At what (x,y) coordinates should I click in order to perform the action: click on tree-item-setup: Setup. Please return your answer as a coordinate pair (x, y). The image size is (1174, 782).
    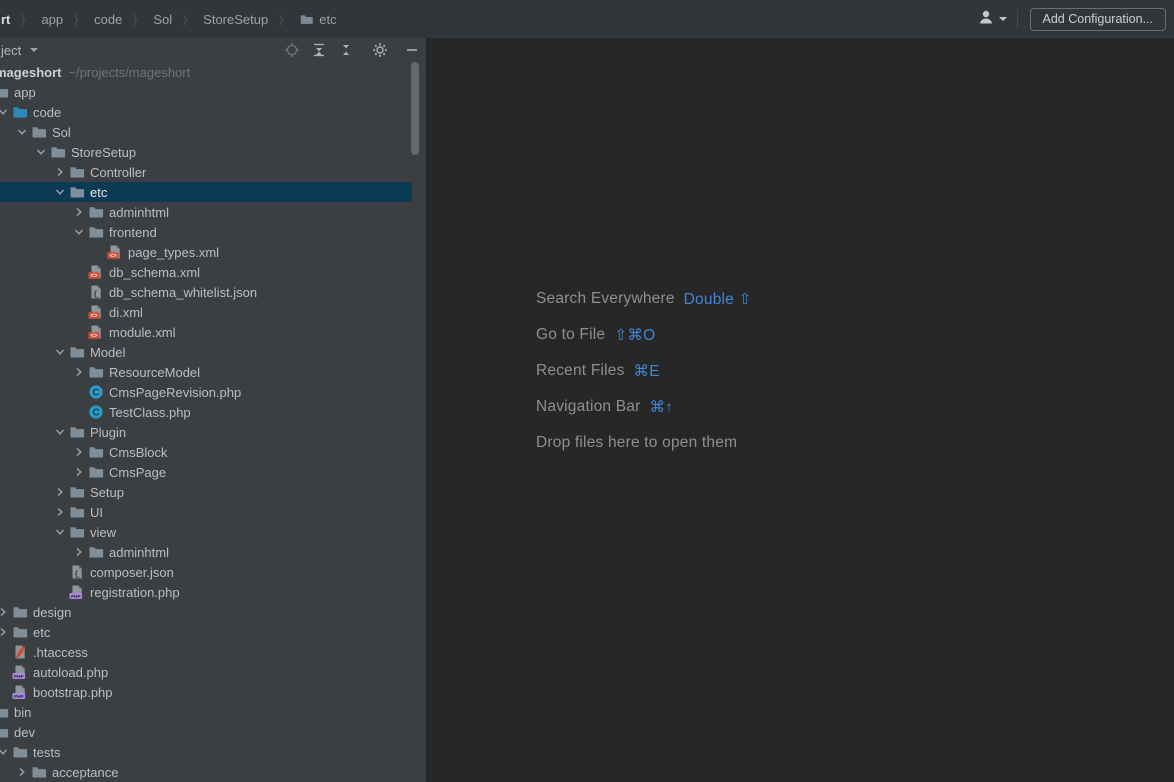
    Looking at the image, I should click on (213, 492).